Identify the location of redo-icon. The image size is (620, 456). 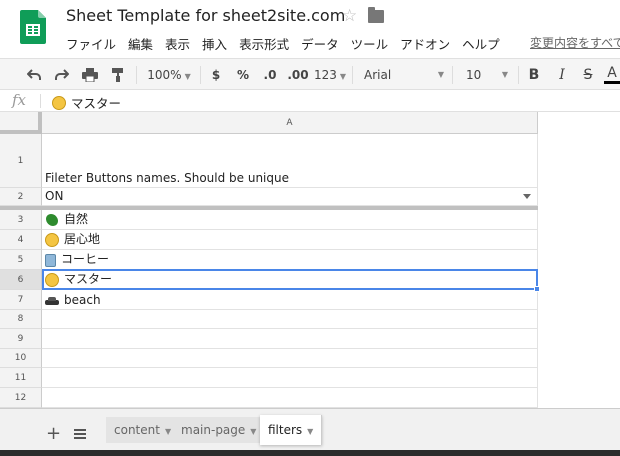
(62, 75).